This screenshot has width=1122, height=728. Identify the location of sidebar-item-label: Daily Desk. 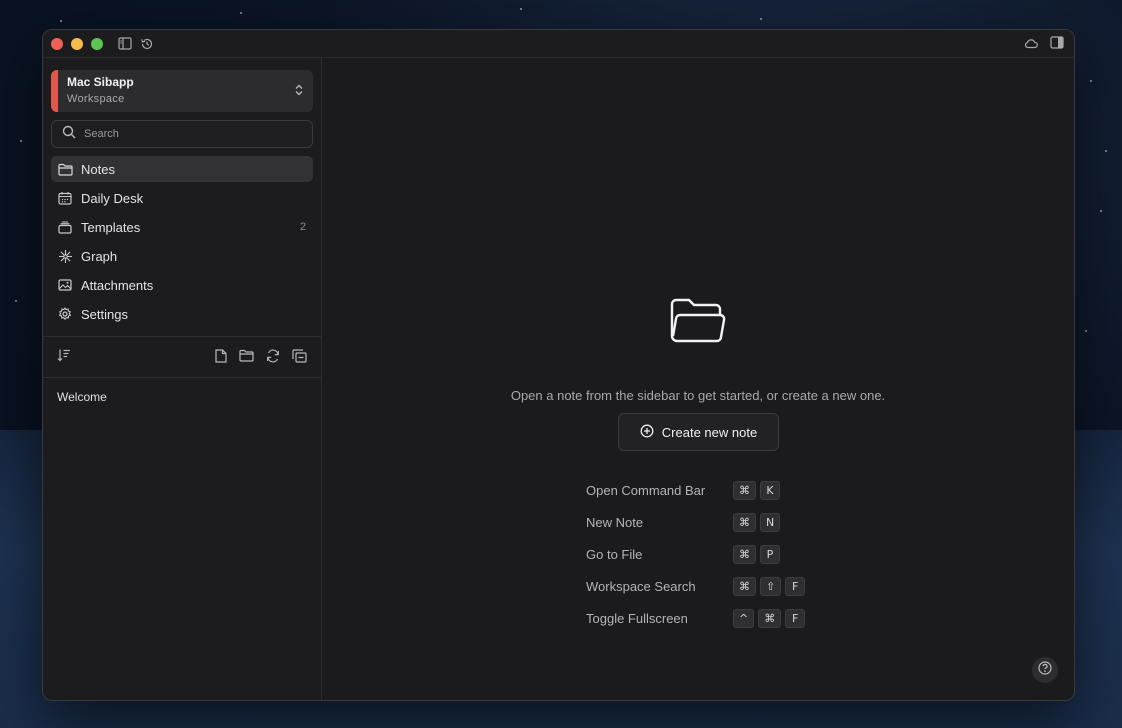
(112, 198).